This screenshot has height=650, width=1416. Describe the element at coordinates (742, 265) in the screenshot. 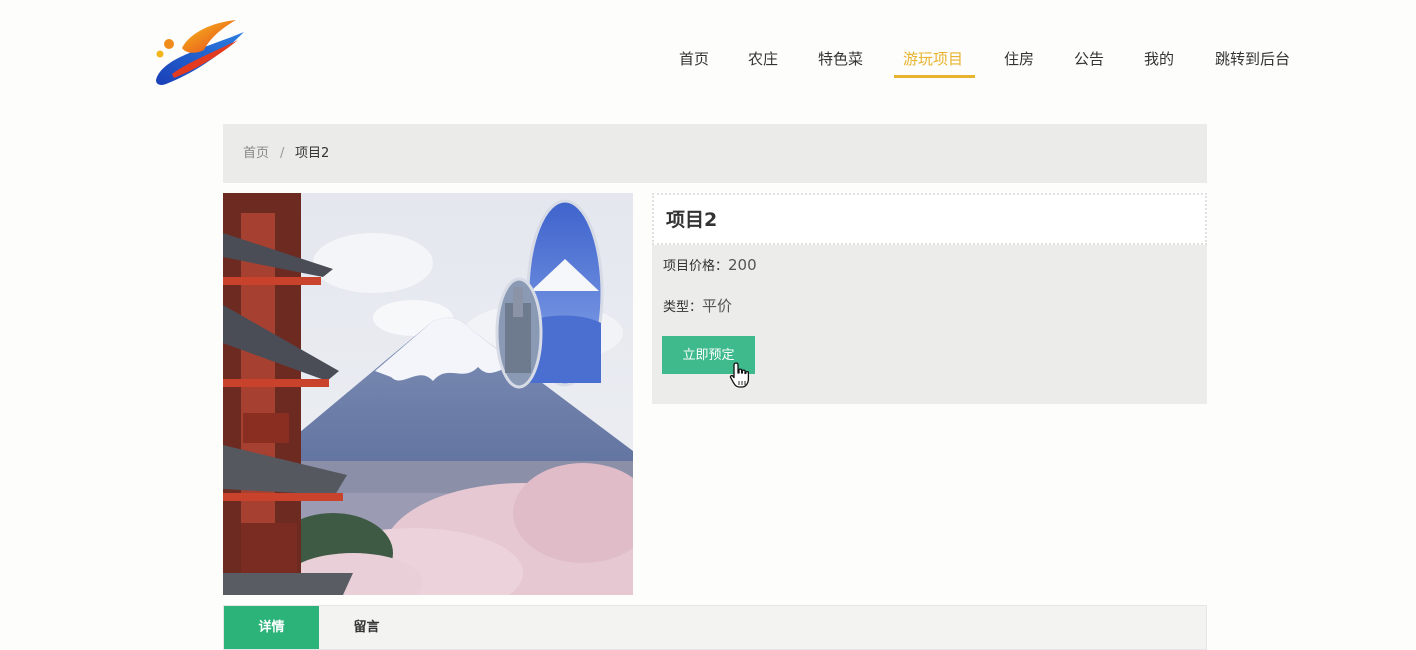

I see `price-value: 200` at that location.